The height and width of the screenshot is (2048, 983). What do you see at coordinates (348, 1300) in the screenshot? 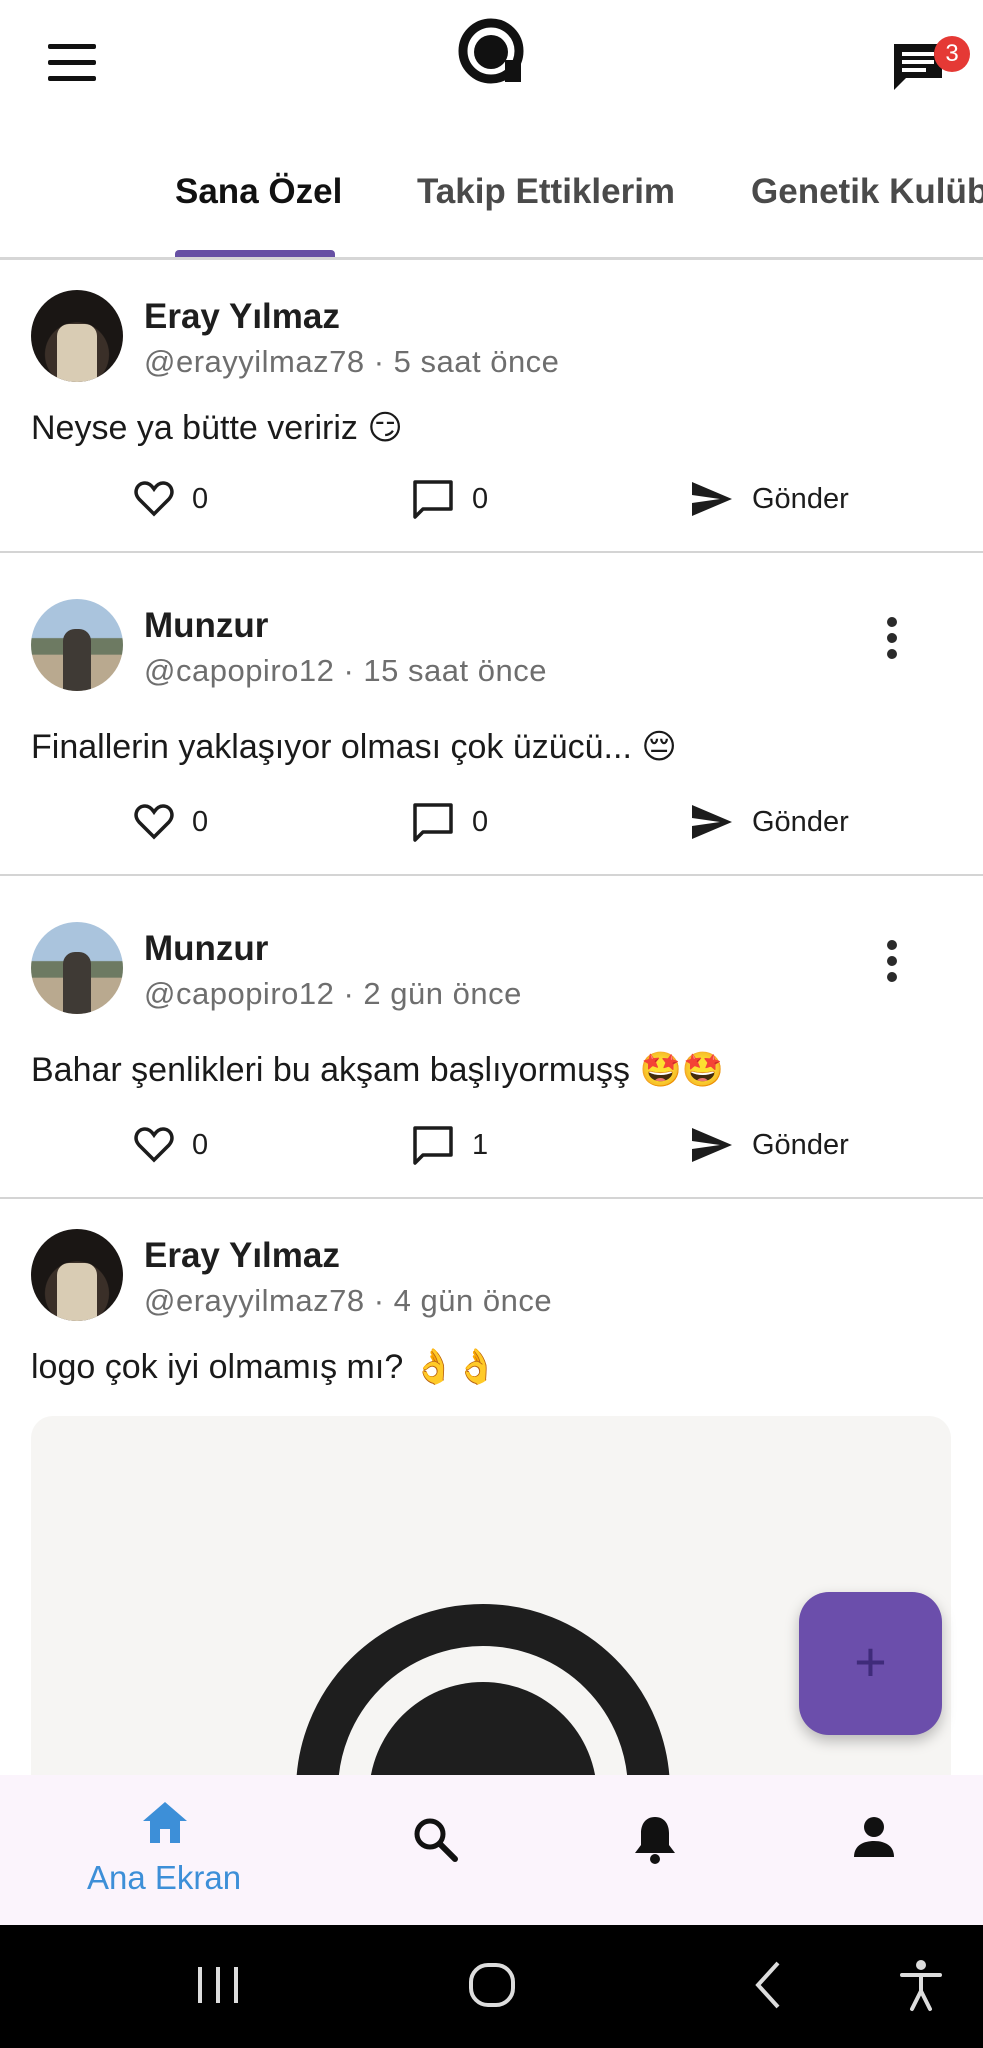
I see `post-handle-time: @erayyilmaz78 · 4 gün önce` at bounding box center [348, 1300].